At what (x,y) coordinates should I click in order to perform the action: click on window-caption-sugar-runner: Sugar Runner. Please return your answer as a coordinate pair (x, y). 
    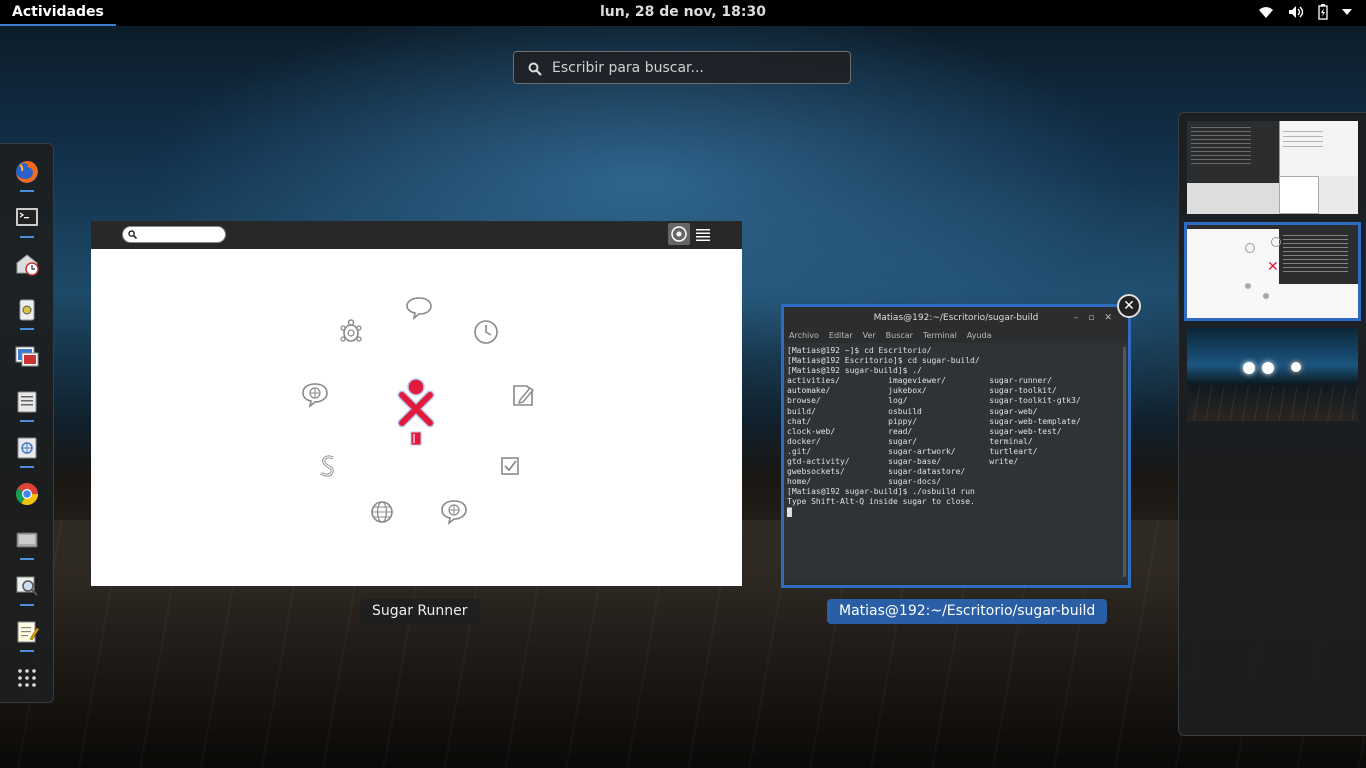
    Looking at the image, I should click on (420, 611).